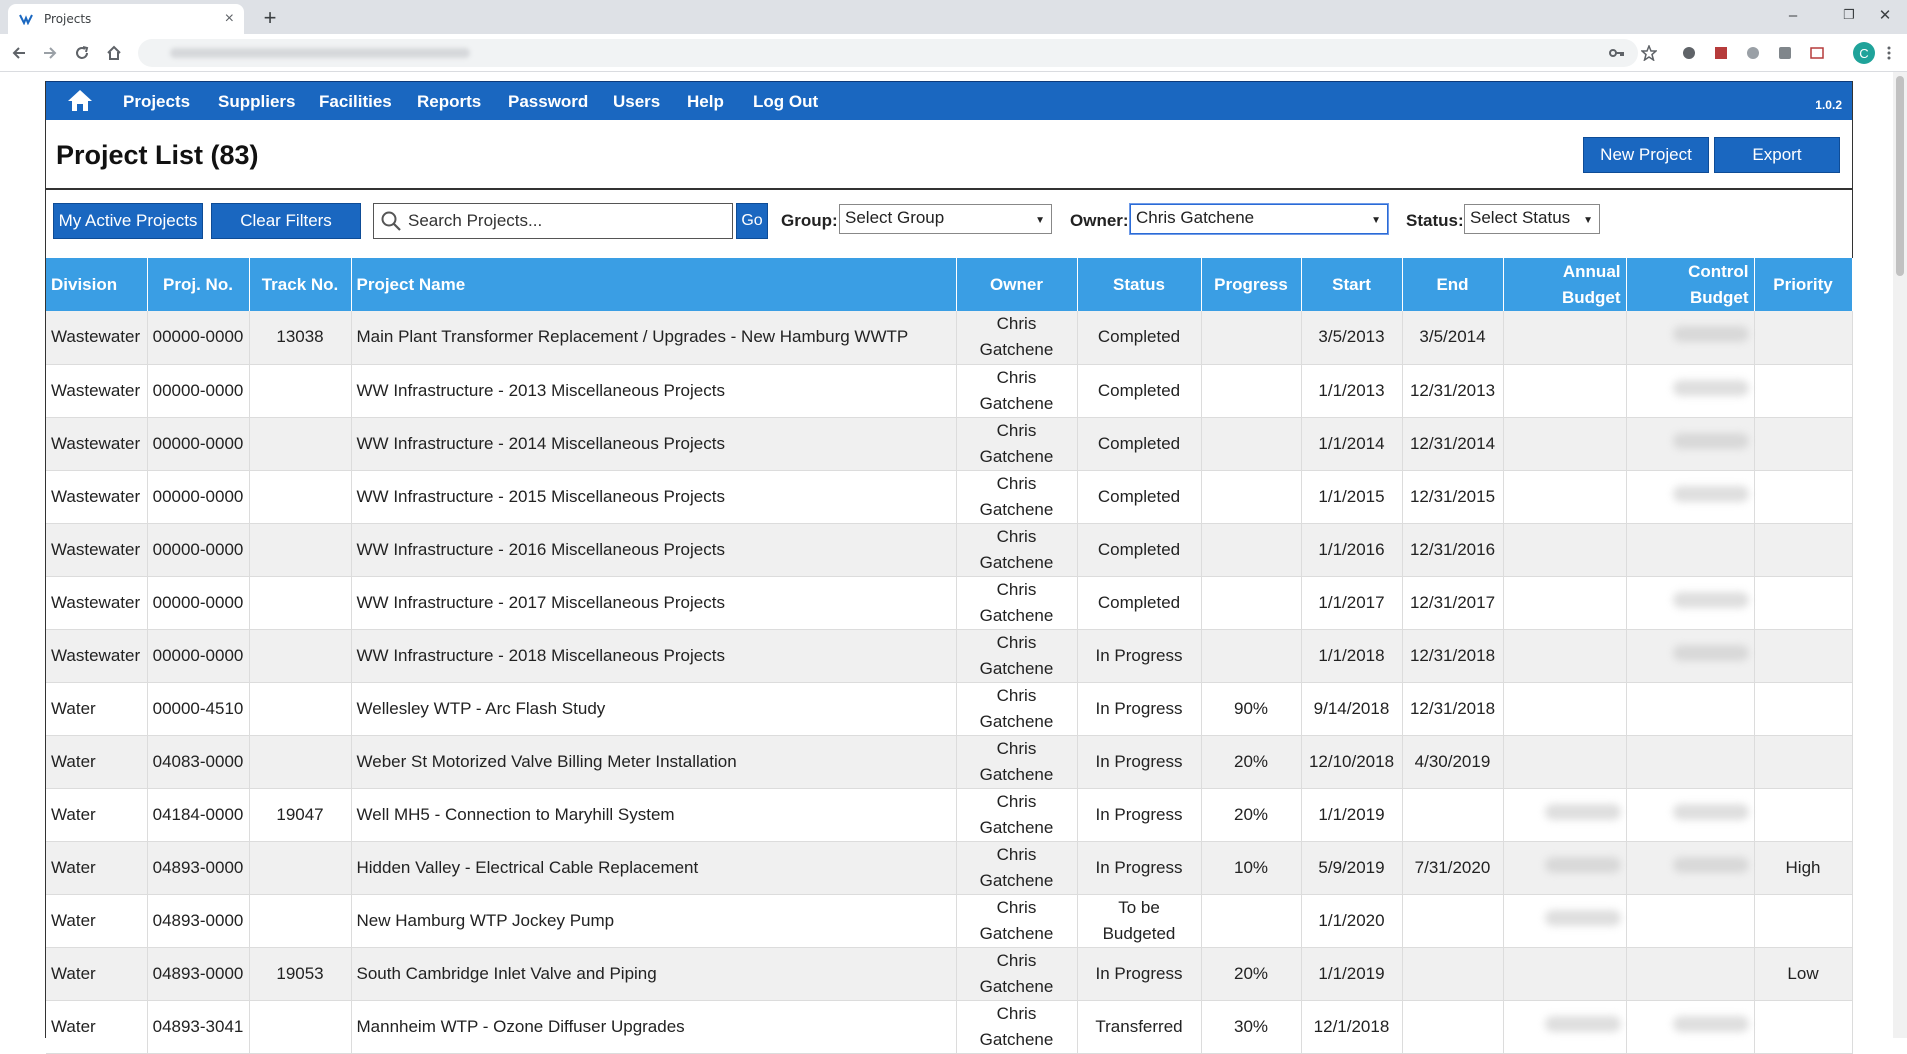 The height and width of the screenshot is (1054, 1907). What do you see at coordinates (1617, 53) in the screenshot?
I see `key-icon` at bounding box center [1617, 53].